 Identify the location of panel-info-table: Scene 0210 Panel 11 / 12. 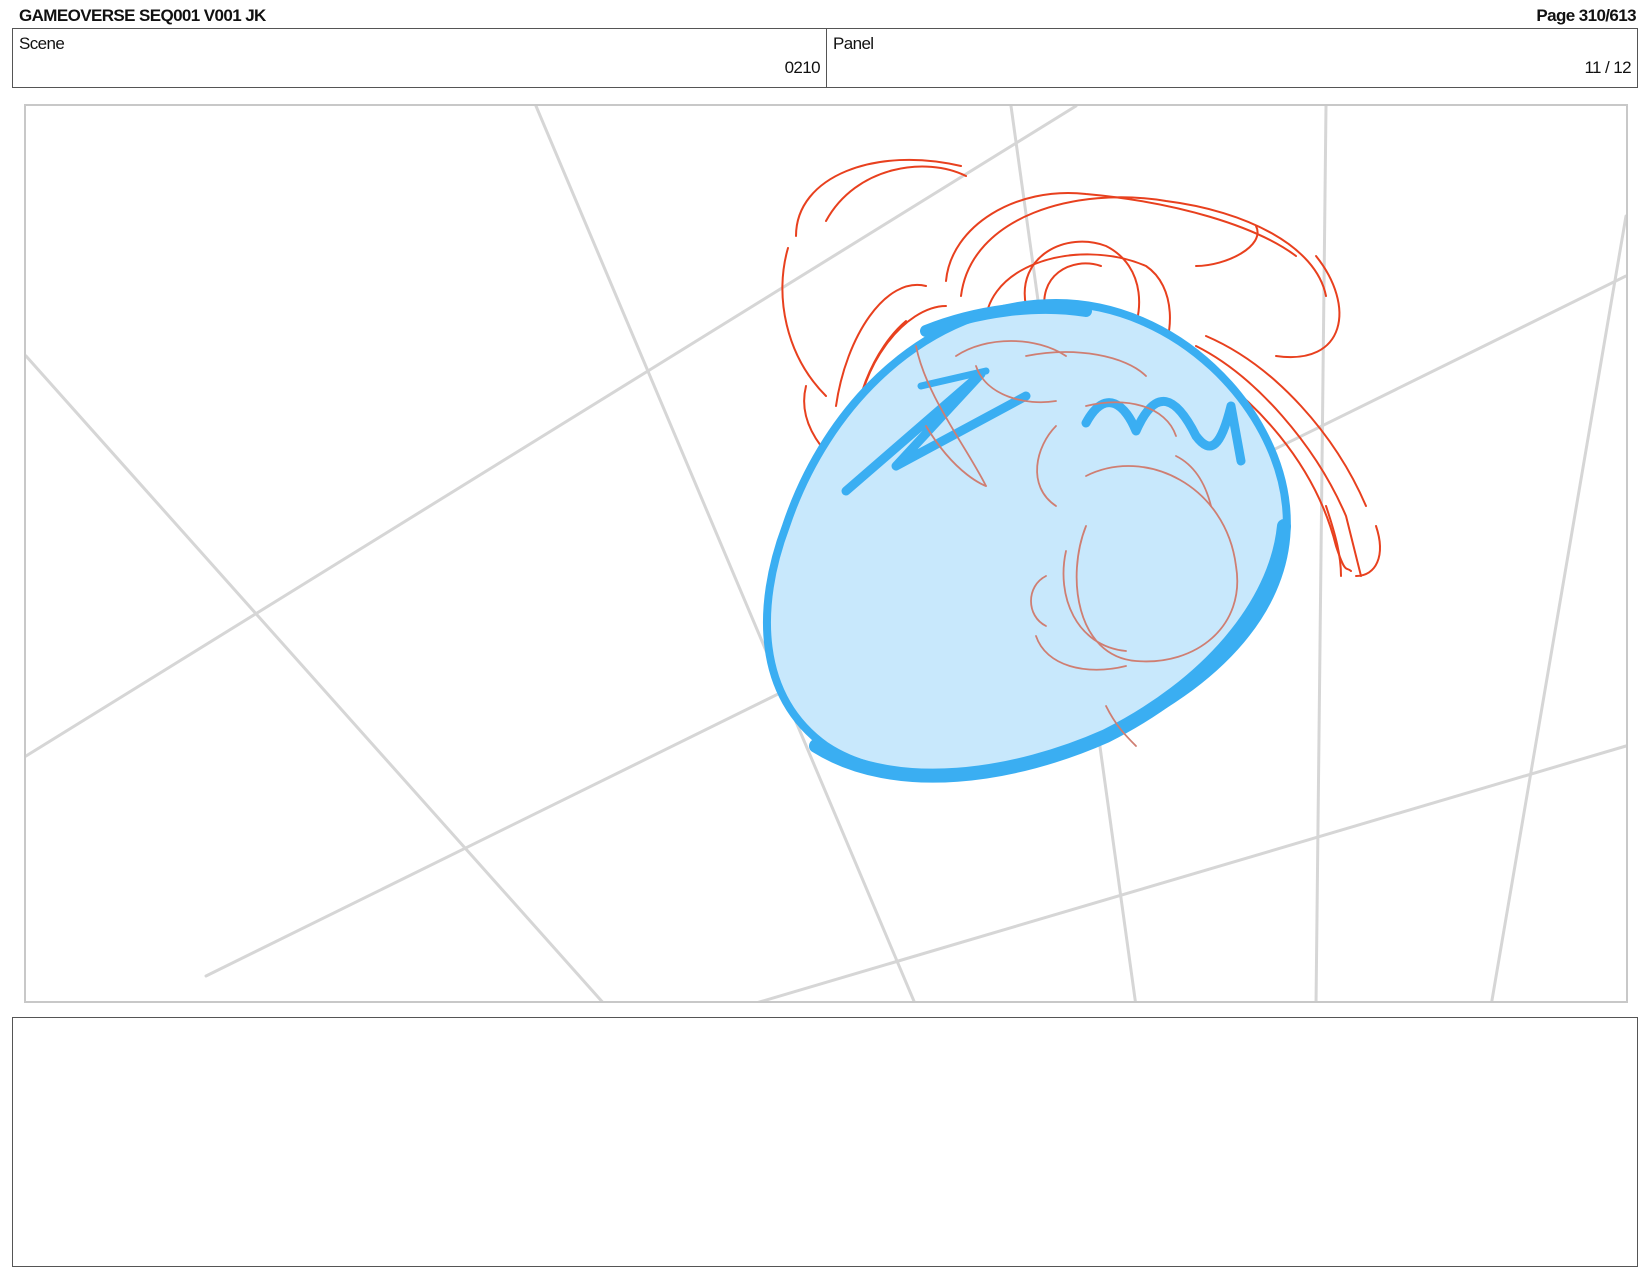
(825, 58).